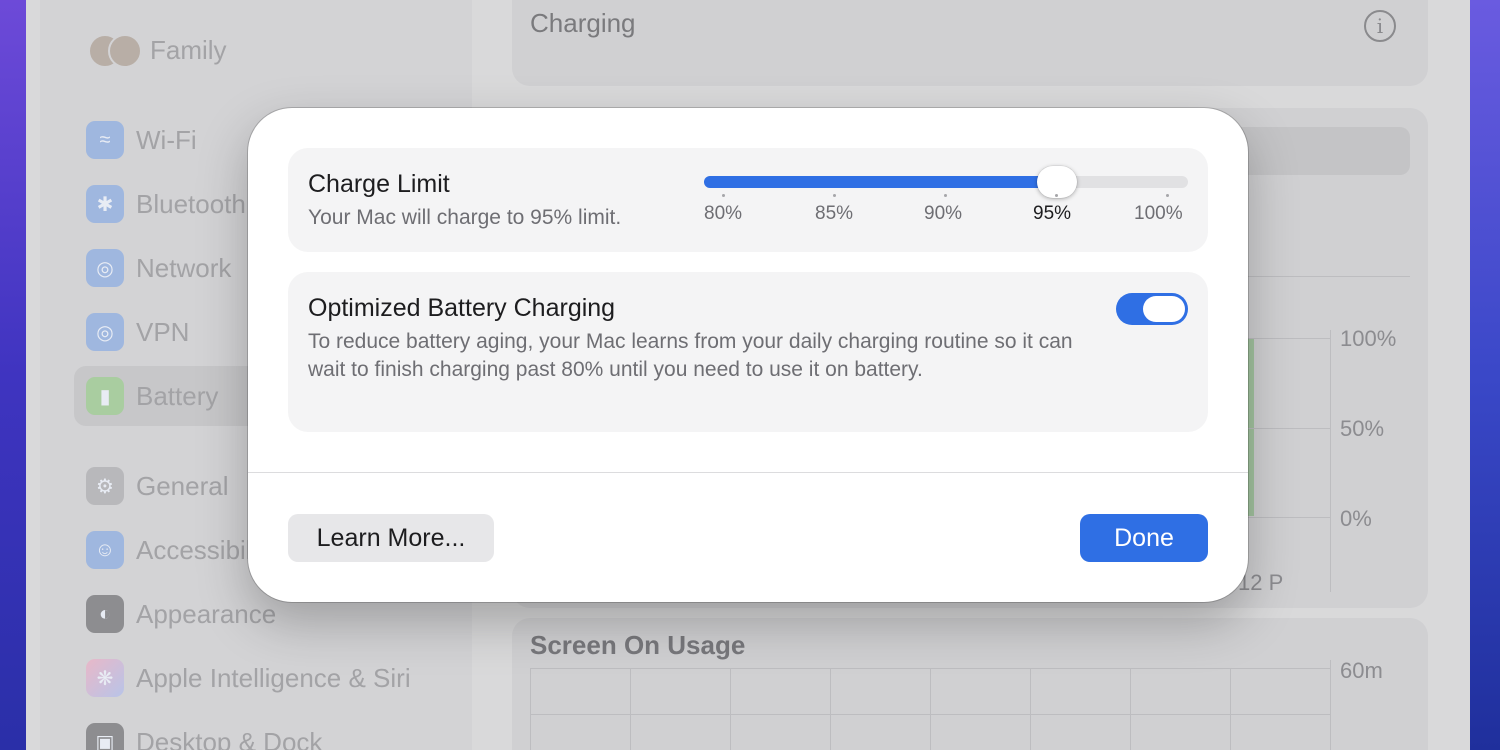 The width and height of the screenshot is (1500, 750). Describe the element at coordinates (882, 182) in the screenshot. I see `slider-fill` at that location.